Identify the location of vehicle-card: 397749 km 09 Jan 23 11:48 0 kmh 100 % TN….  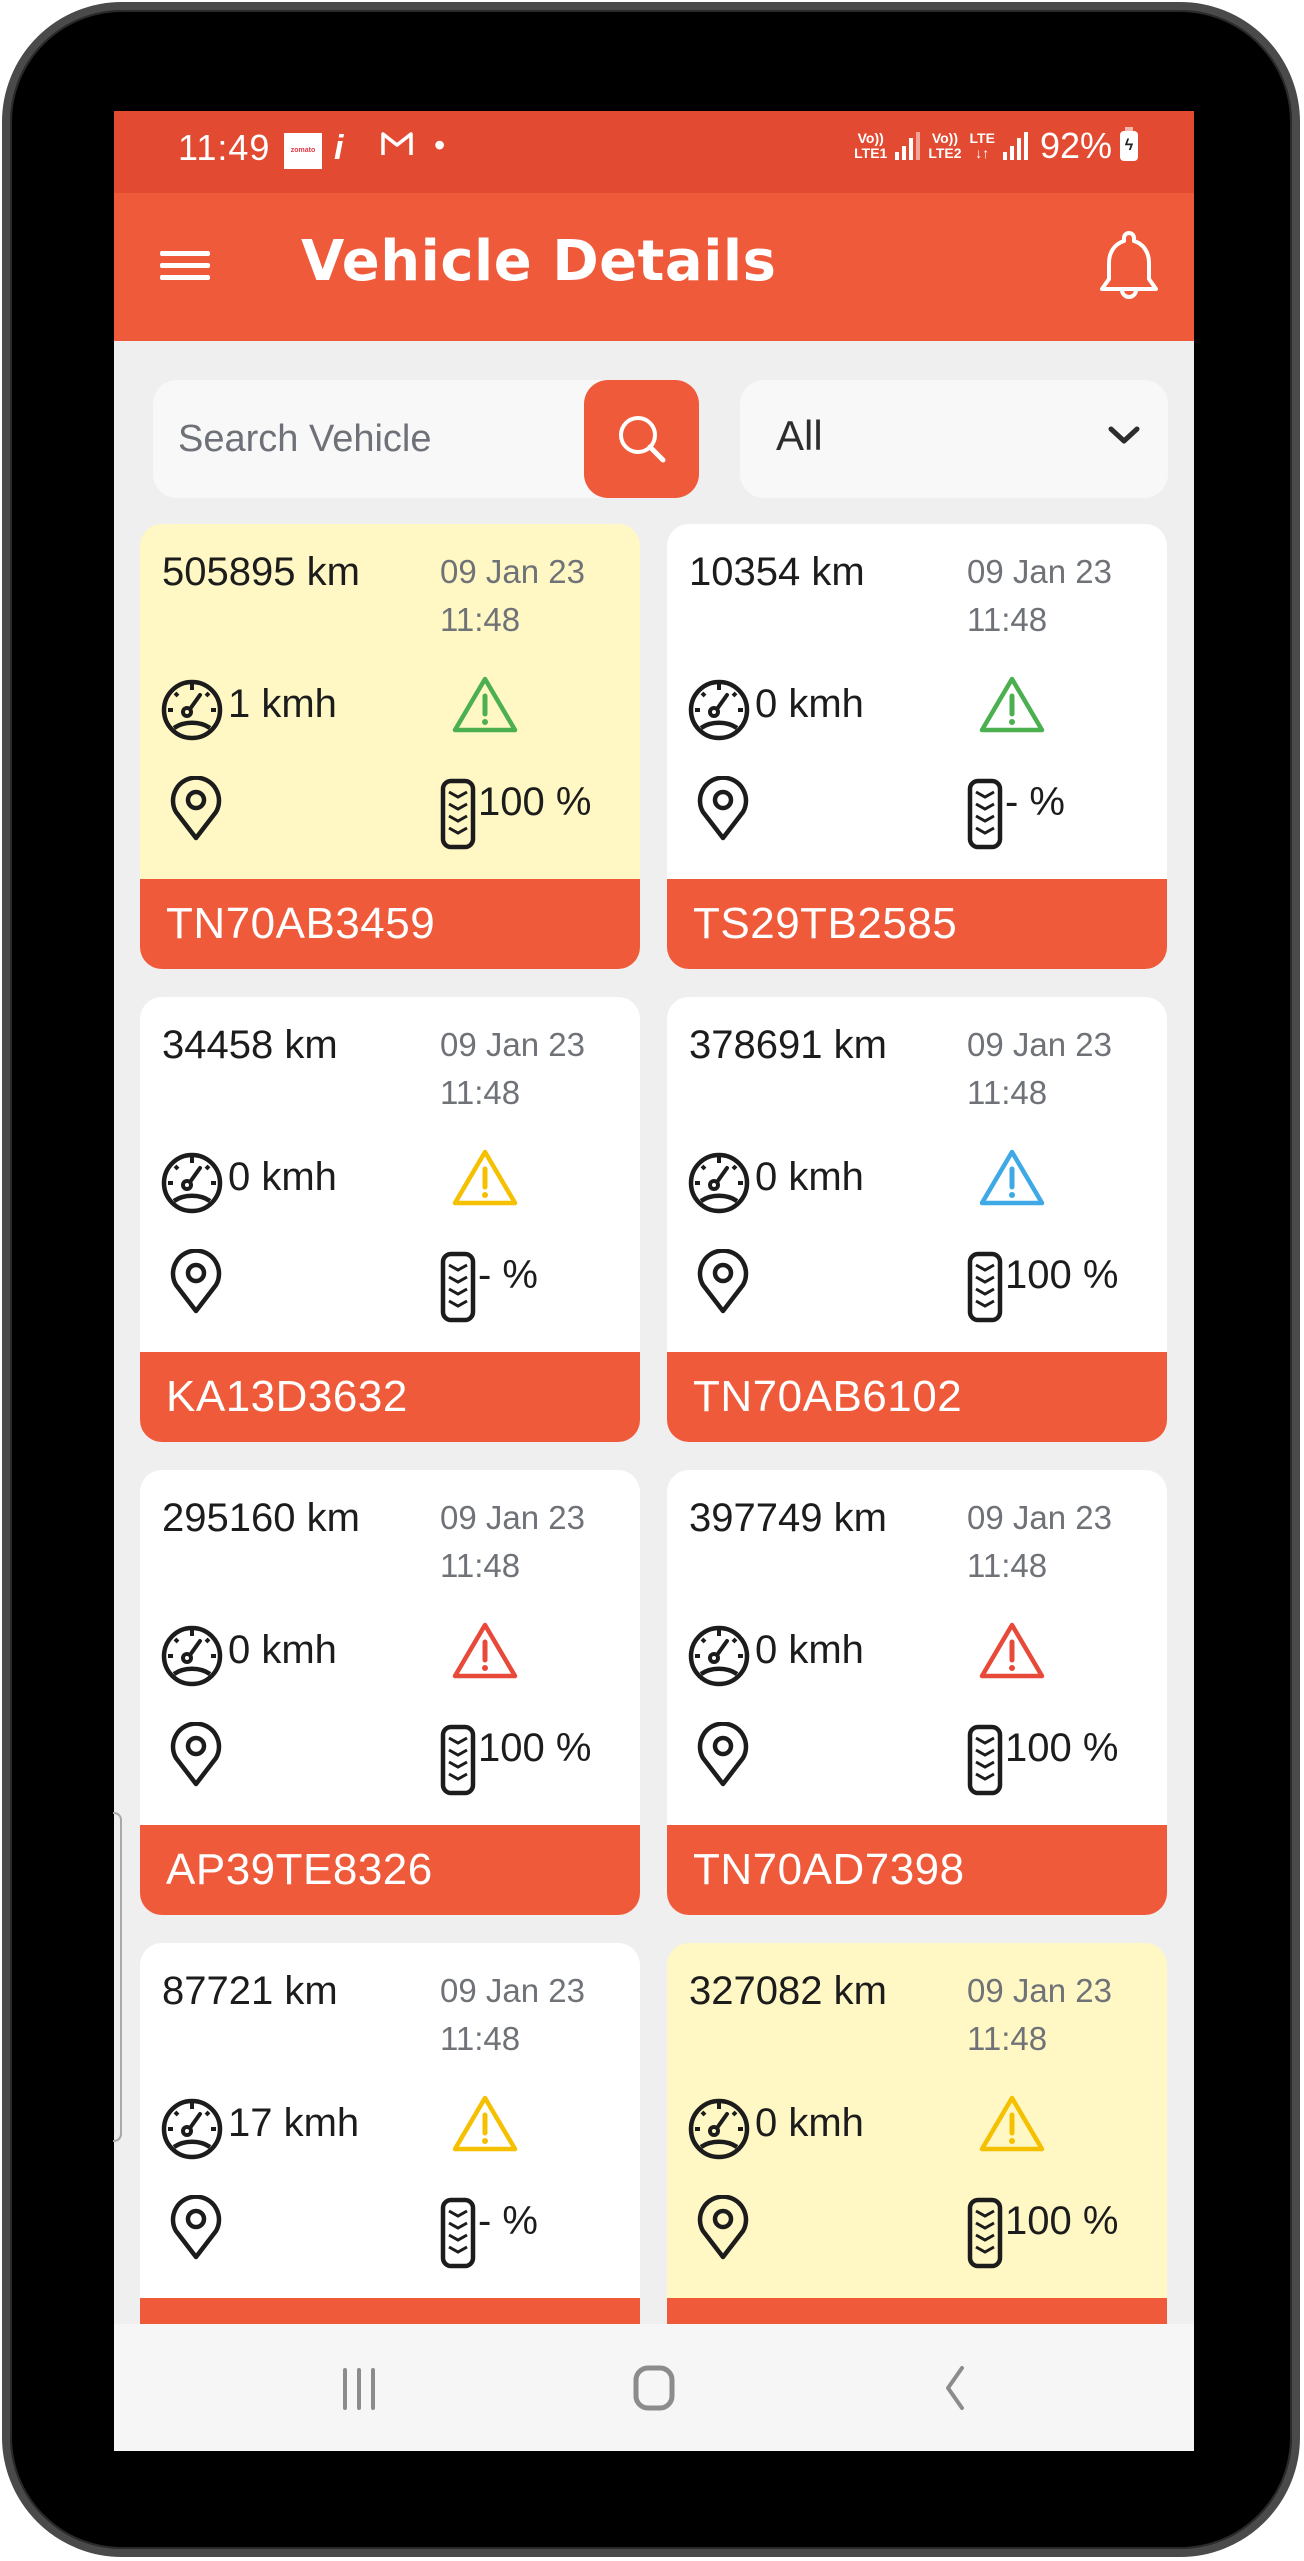
(917, 1692).